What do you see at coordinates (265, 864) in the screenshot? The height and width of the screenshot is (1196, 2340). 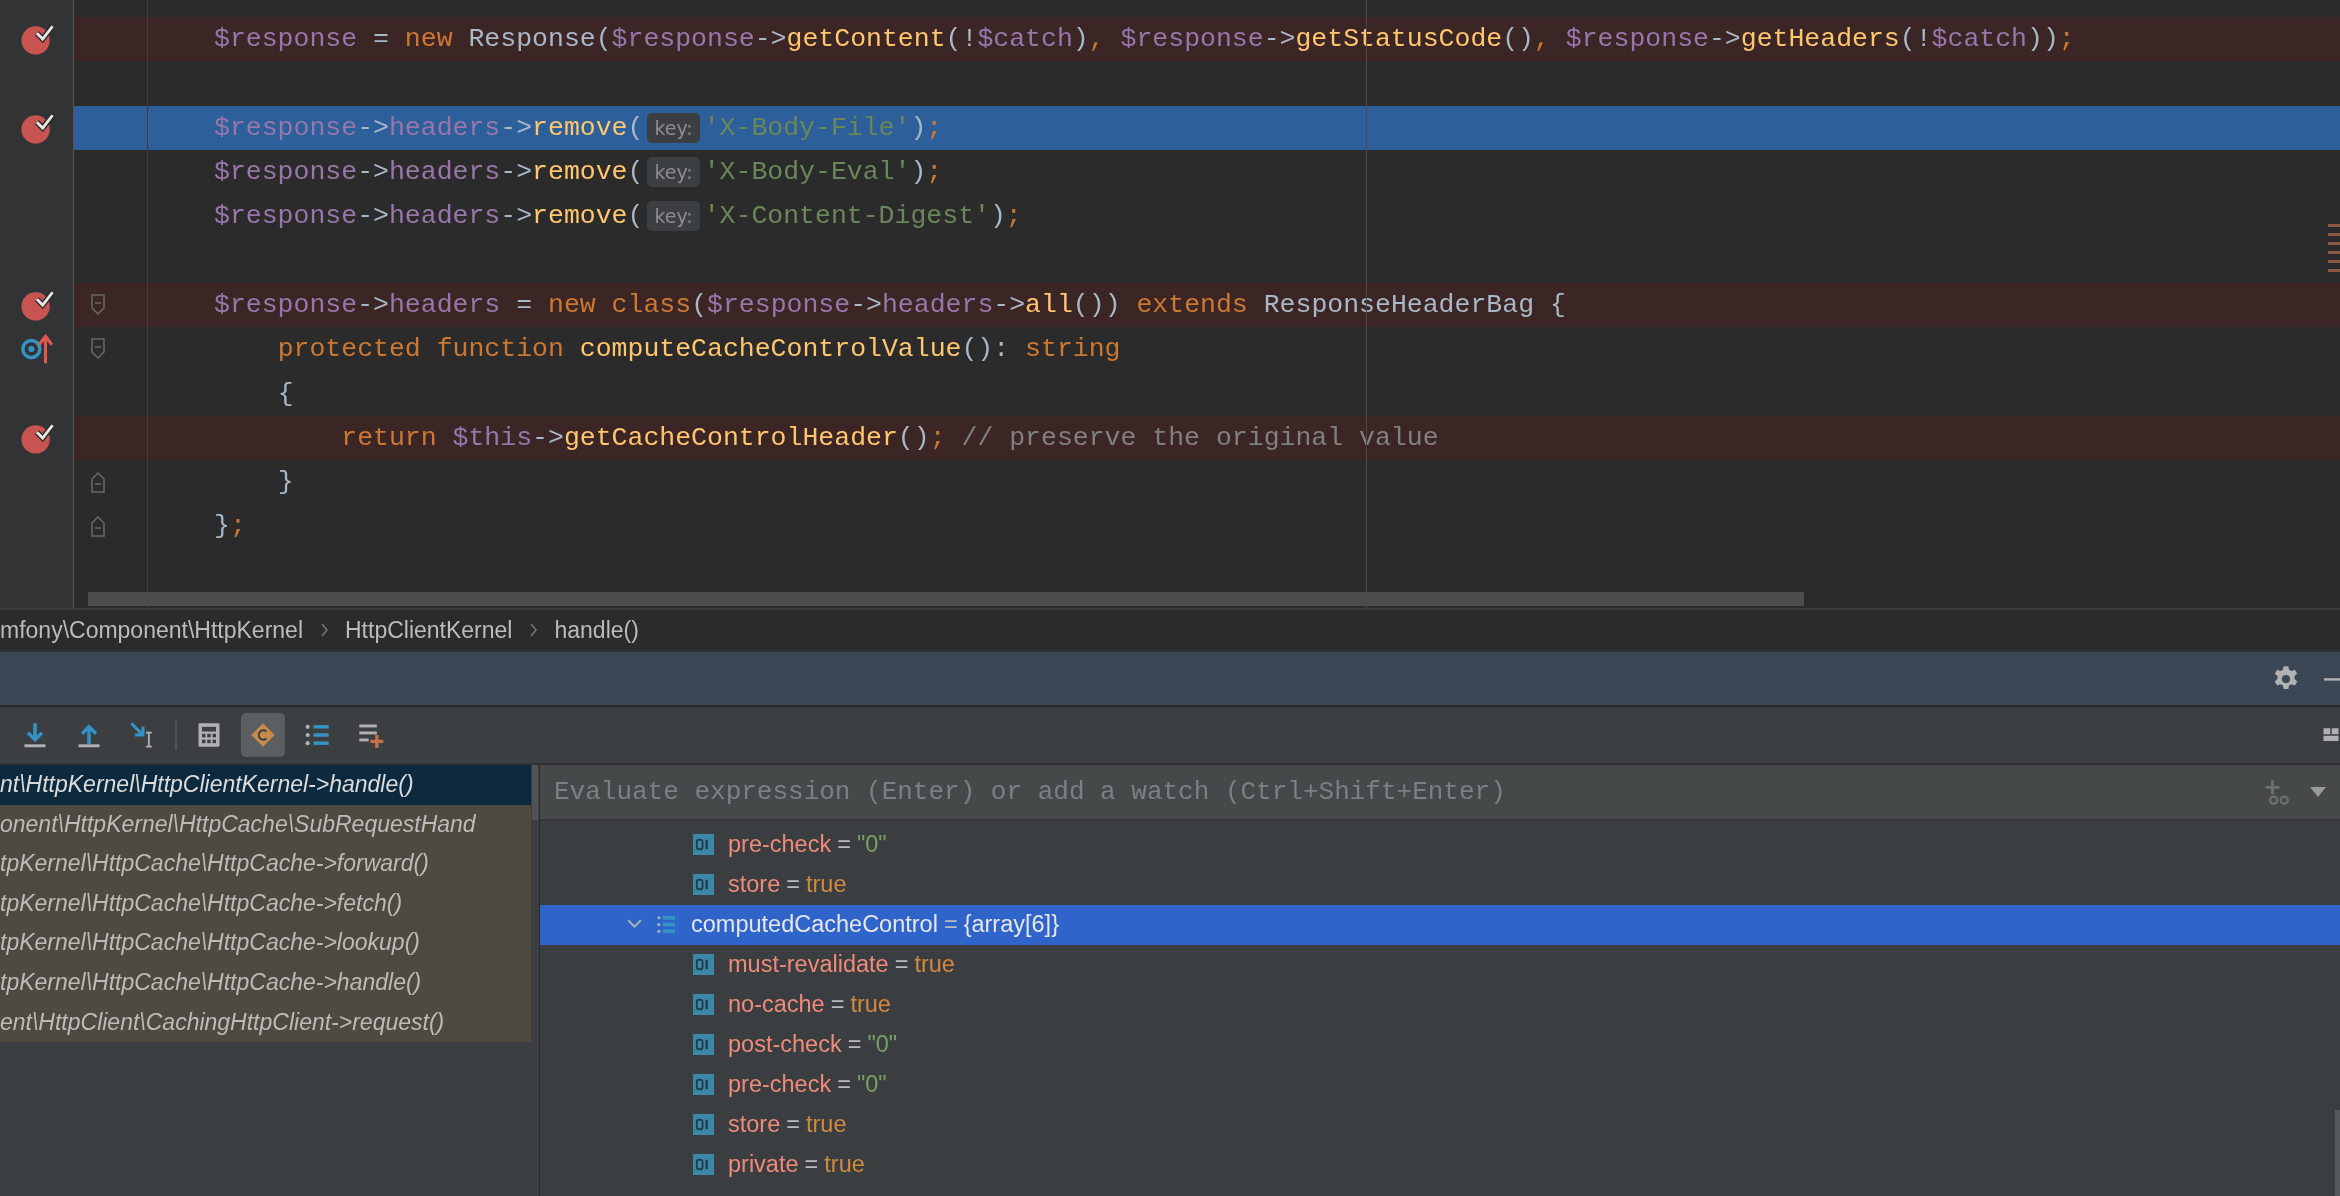 I see `stack-frame: tpKernel\HttpCache\HttpCache->forward()` at bounding box center [265, 864].